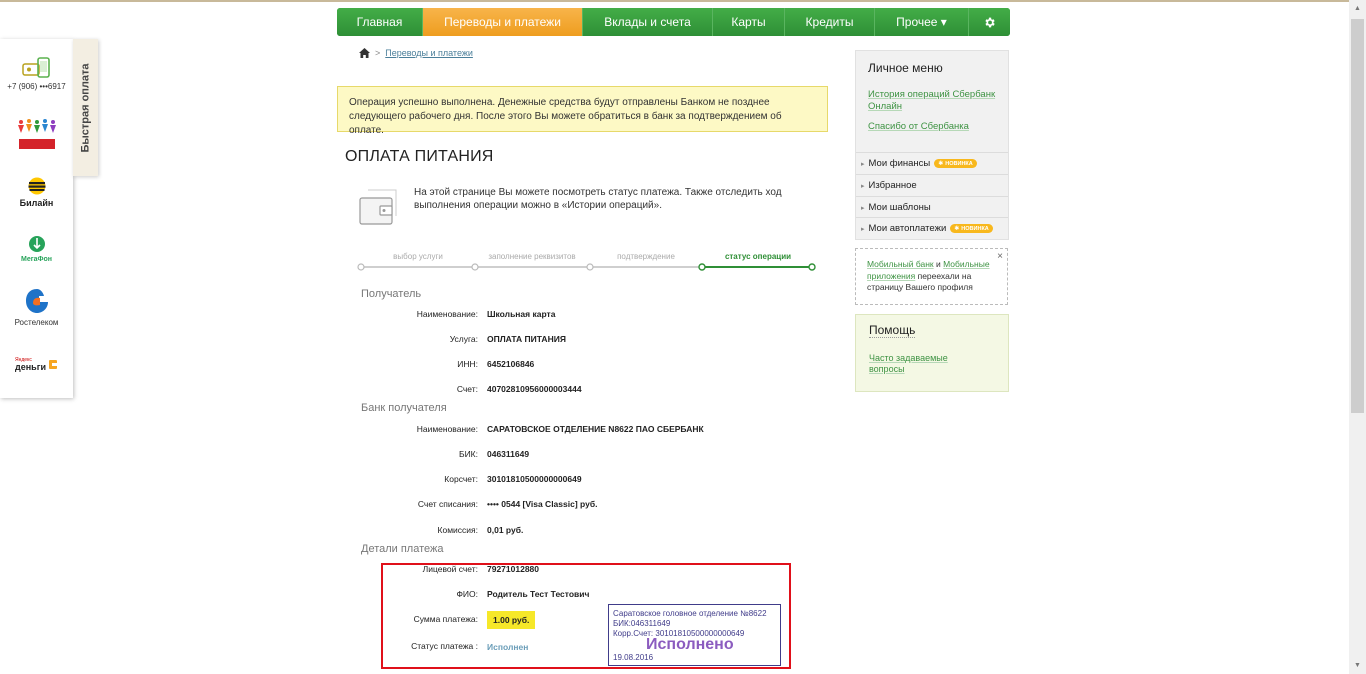  I want to click on school-card-logo-icon, so click(36, 134).